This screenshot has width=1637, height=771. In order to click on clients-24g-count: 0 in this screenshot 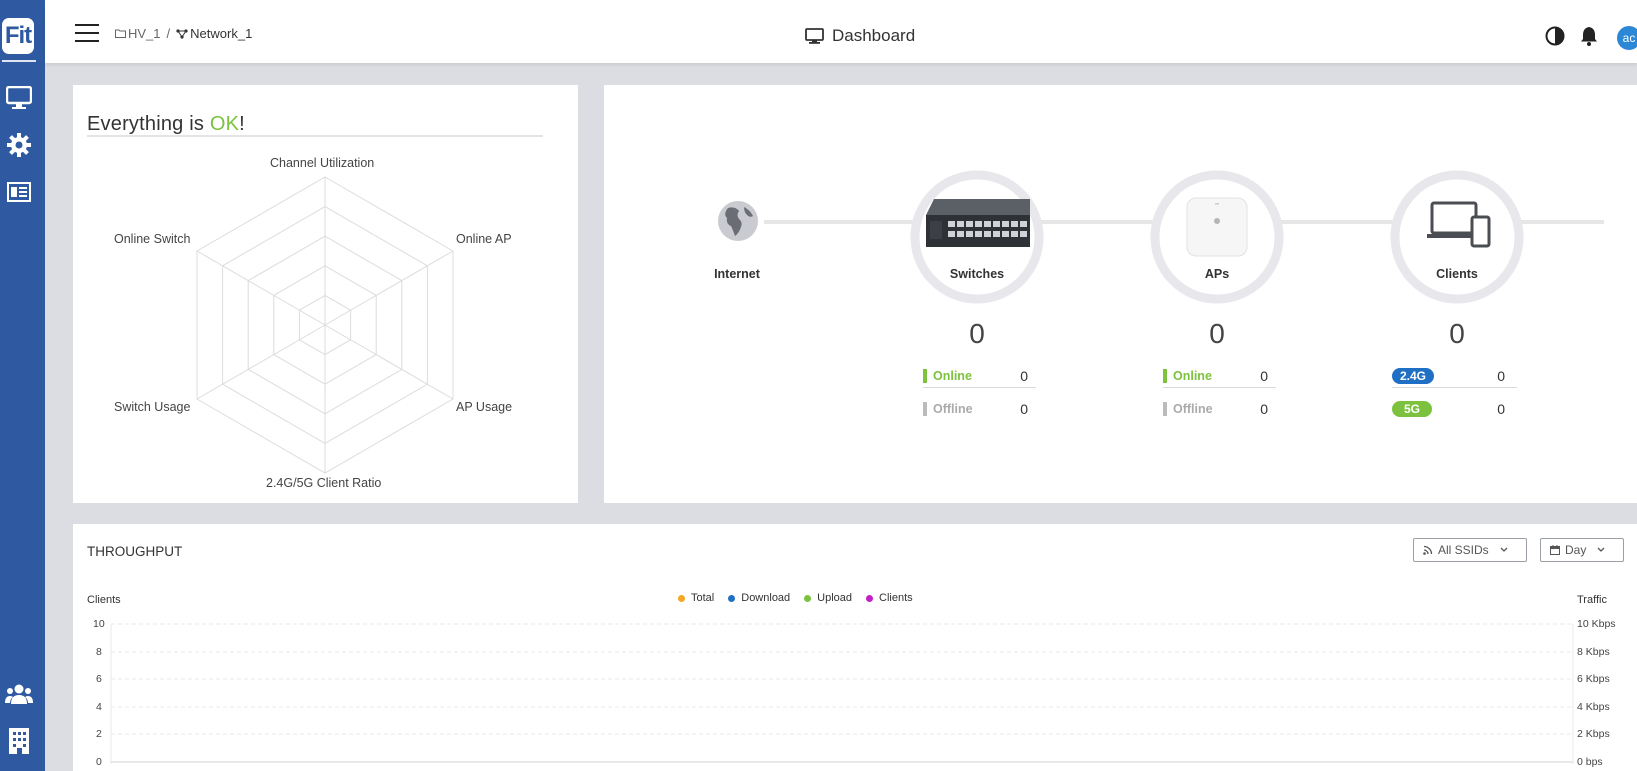, I will do `click(1501, 376)`.